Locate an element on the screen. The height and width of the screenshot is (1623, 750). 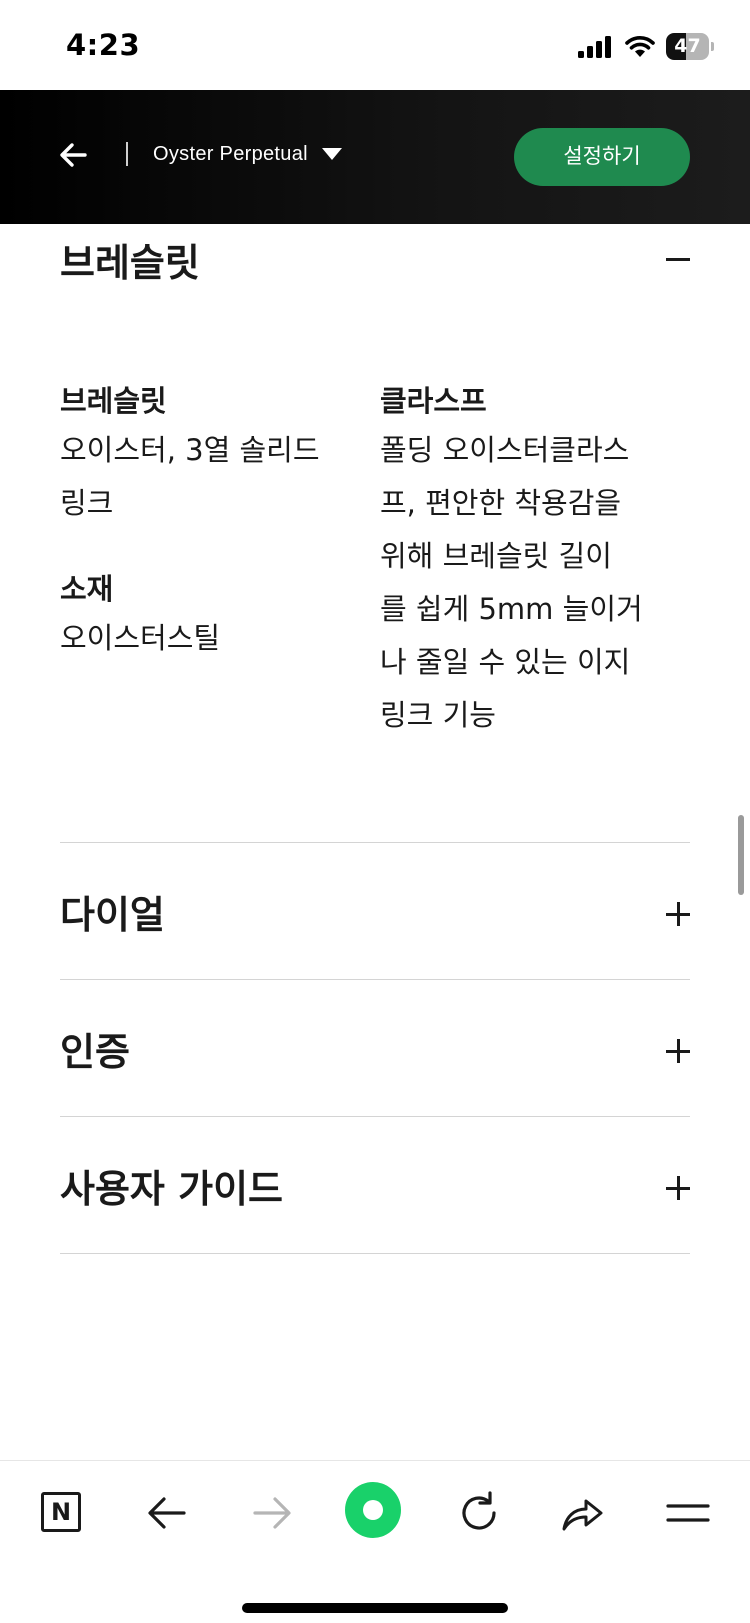
home-indicator is located at coordinates (375, 1608).